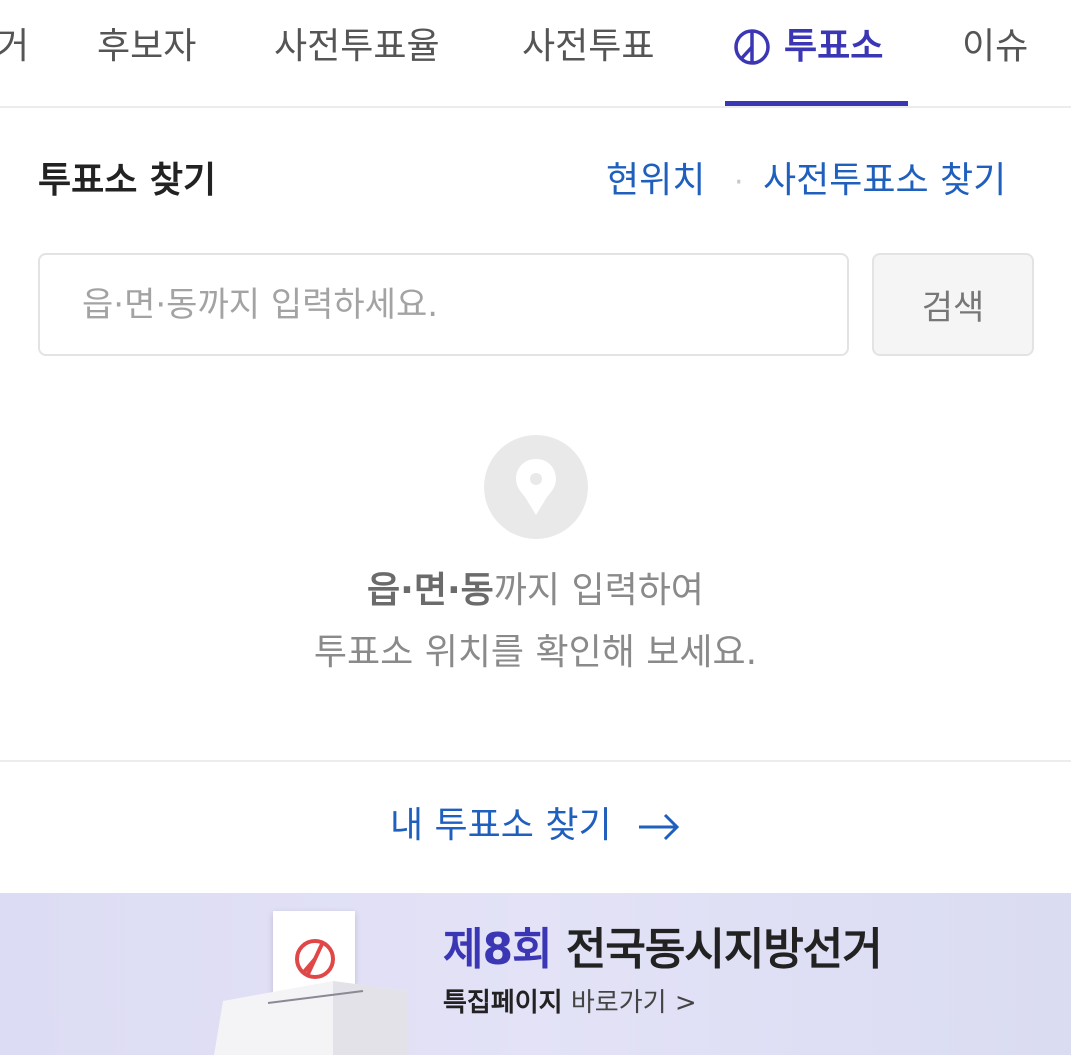 The image size is (1071, 1055). What do you see at coordinates (752, 47) in the screenshot?
I see `vote-mark-icon` at bounding box center [752, 47].